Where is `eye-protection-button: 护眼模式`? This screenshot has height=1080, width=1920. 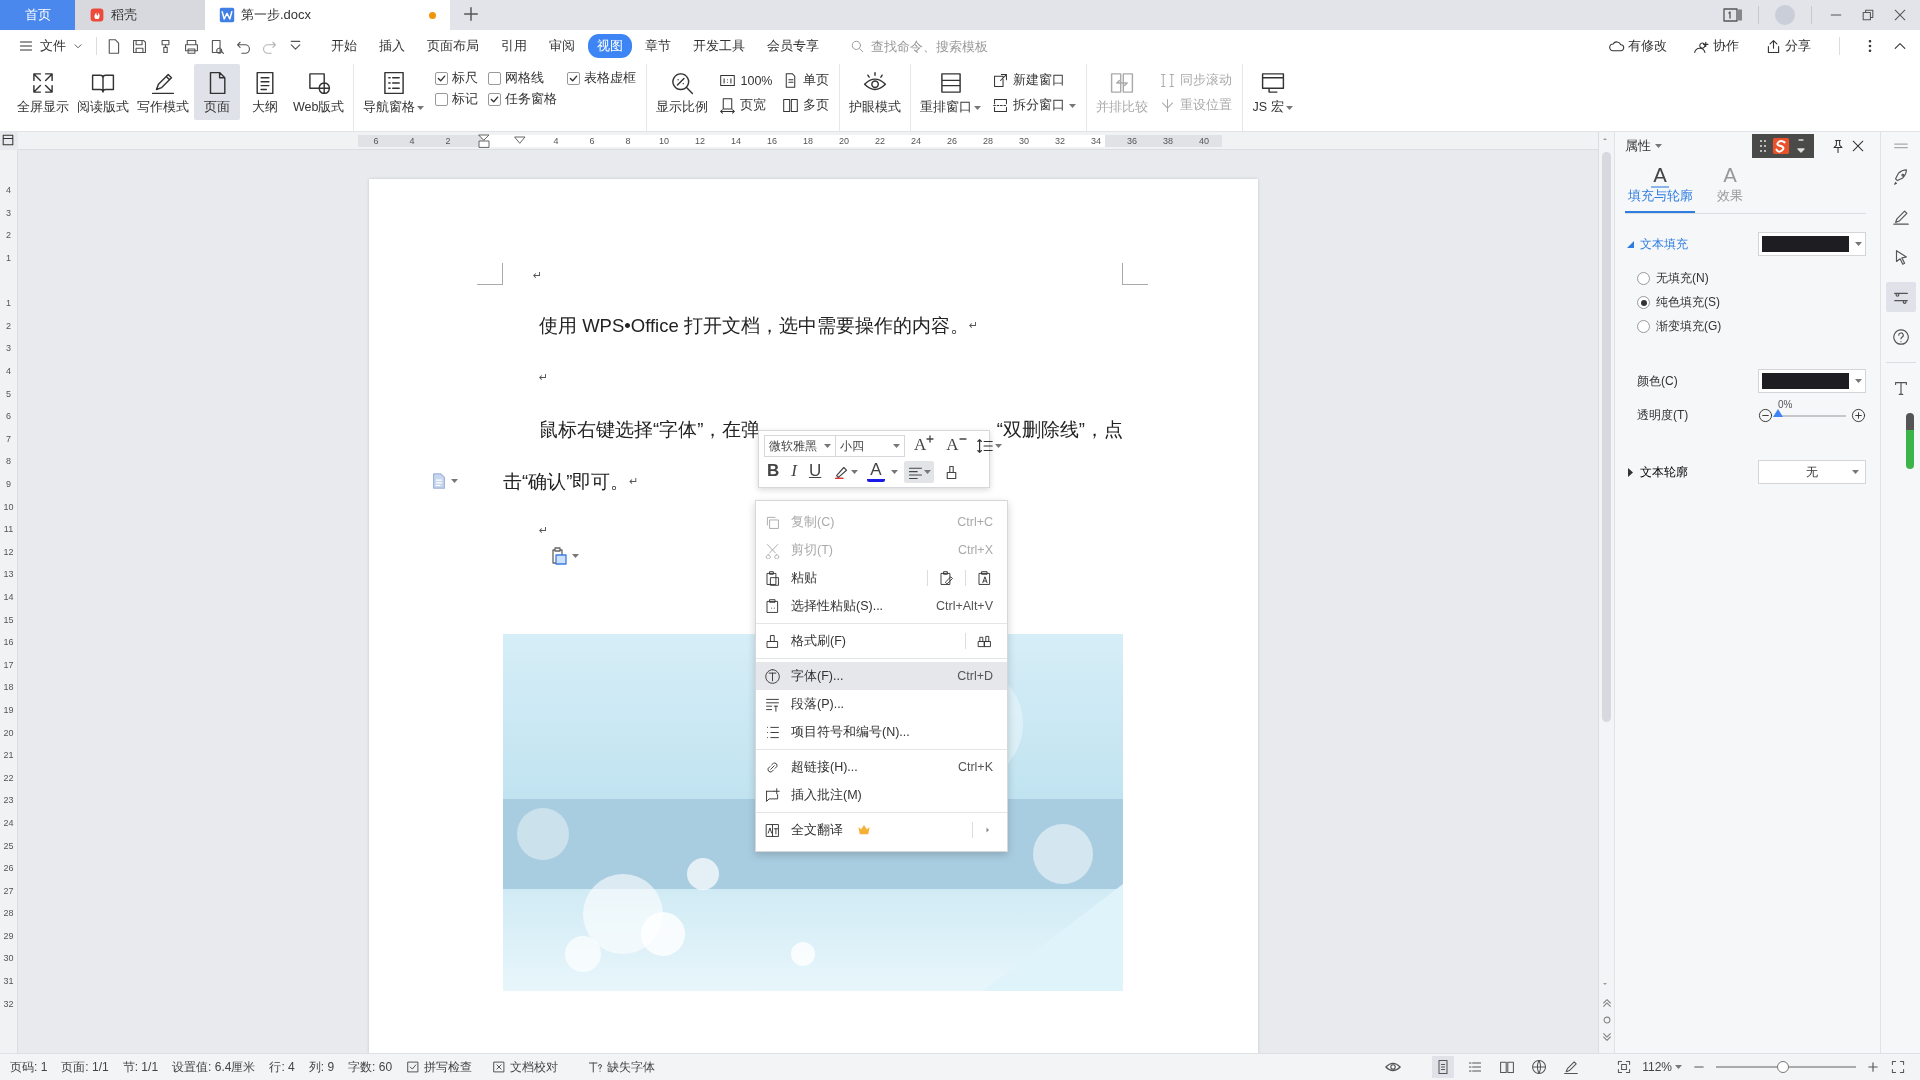 eye-protection-button: 护眼模式 is located at coordinates (875, 92).